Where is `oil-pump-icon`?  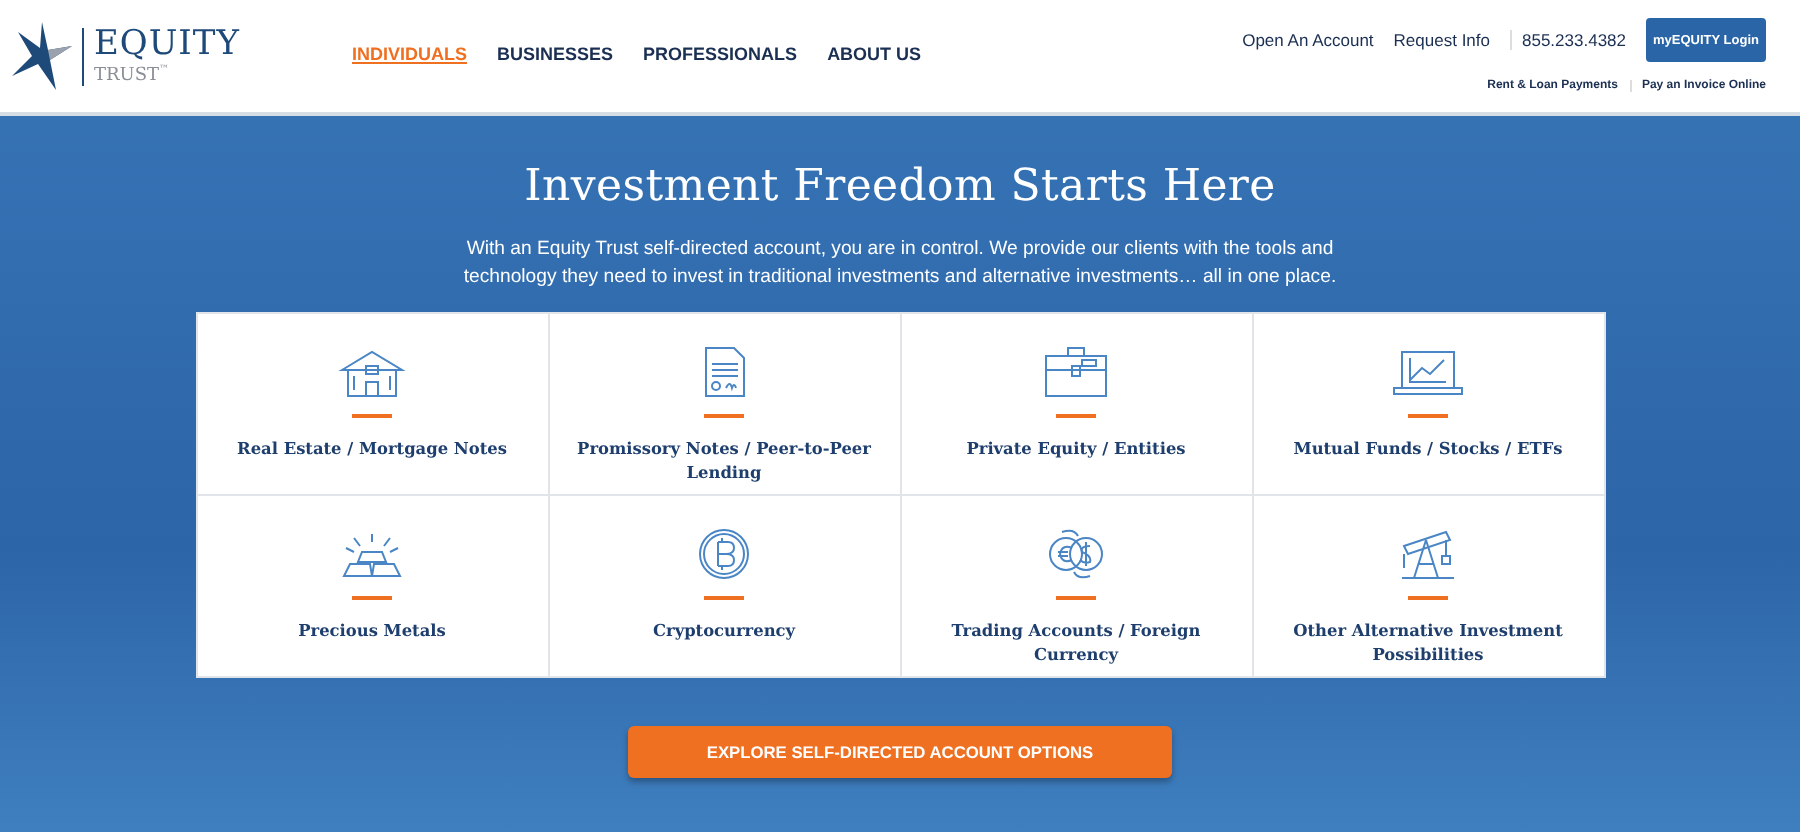
oil-pump-icon is located at coordinates (1428, 554).